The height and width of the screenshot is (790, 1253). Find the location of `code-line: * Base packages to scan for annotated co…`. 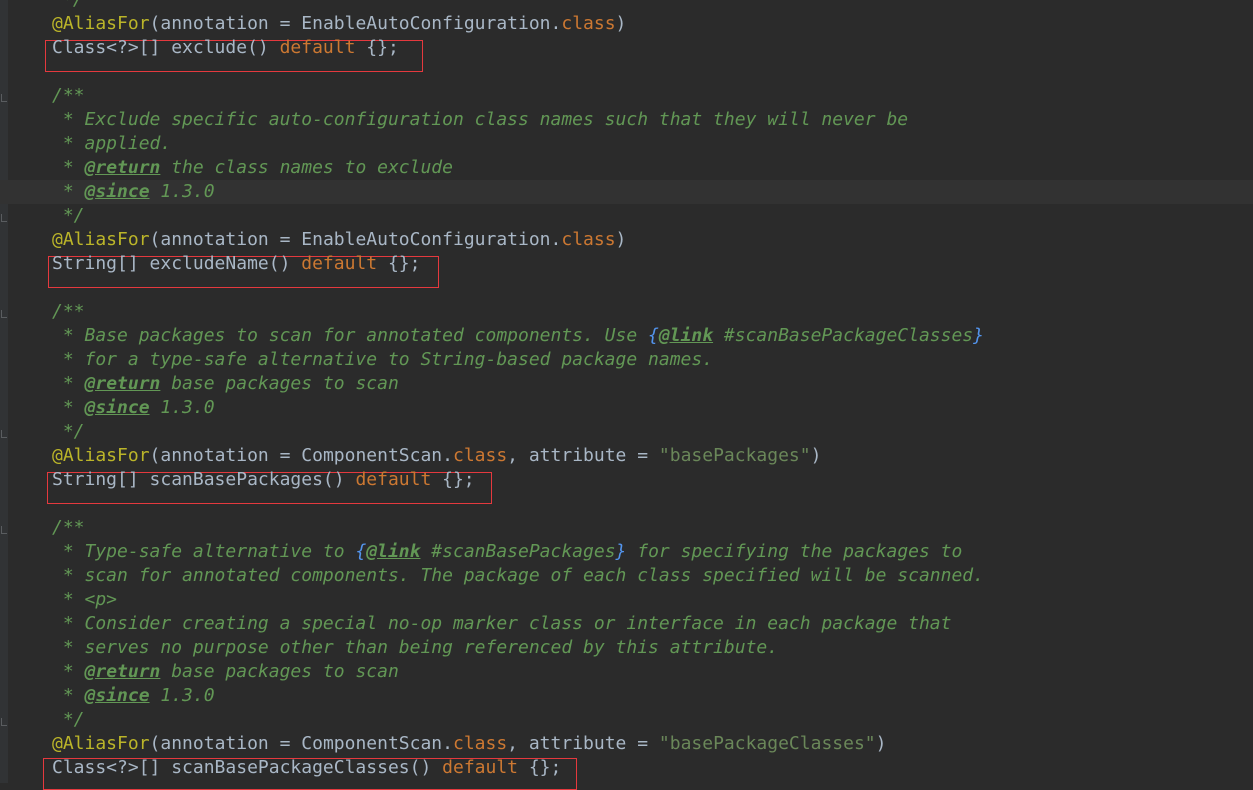

code-line: * Base packages to scan for annotated co… is located at coordinates (518, 336).